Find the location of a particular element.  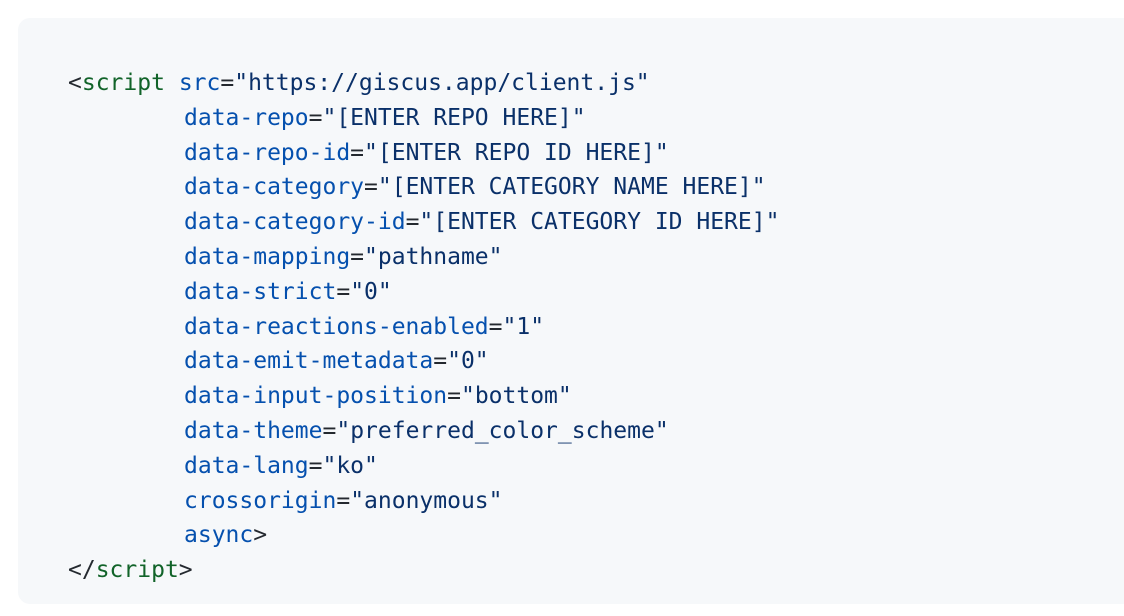

attr-name: data-strict is located at coordinates (260, 291).